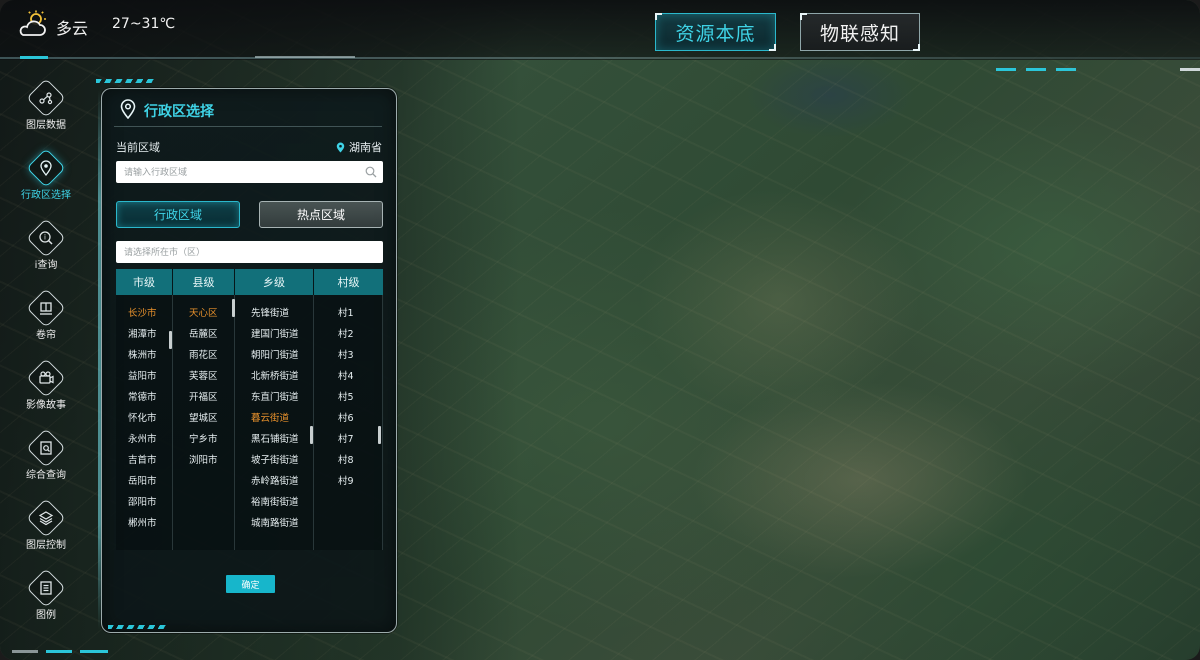 The height and width of the screenshot is (660, 1200). I want to click on legend-icon, so click(46, 588).